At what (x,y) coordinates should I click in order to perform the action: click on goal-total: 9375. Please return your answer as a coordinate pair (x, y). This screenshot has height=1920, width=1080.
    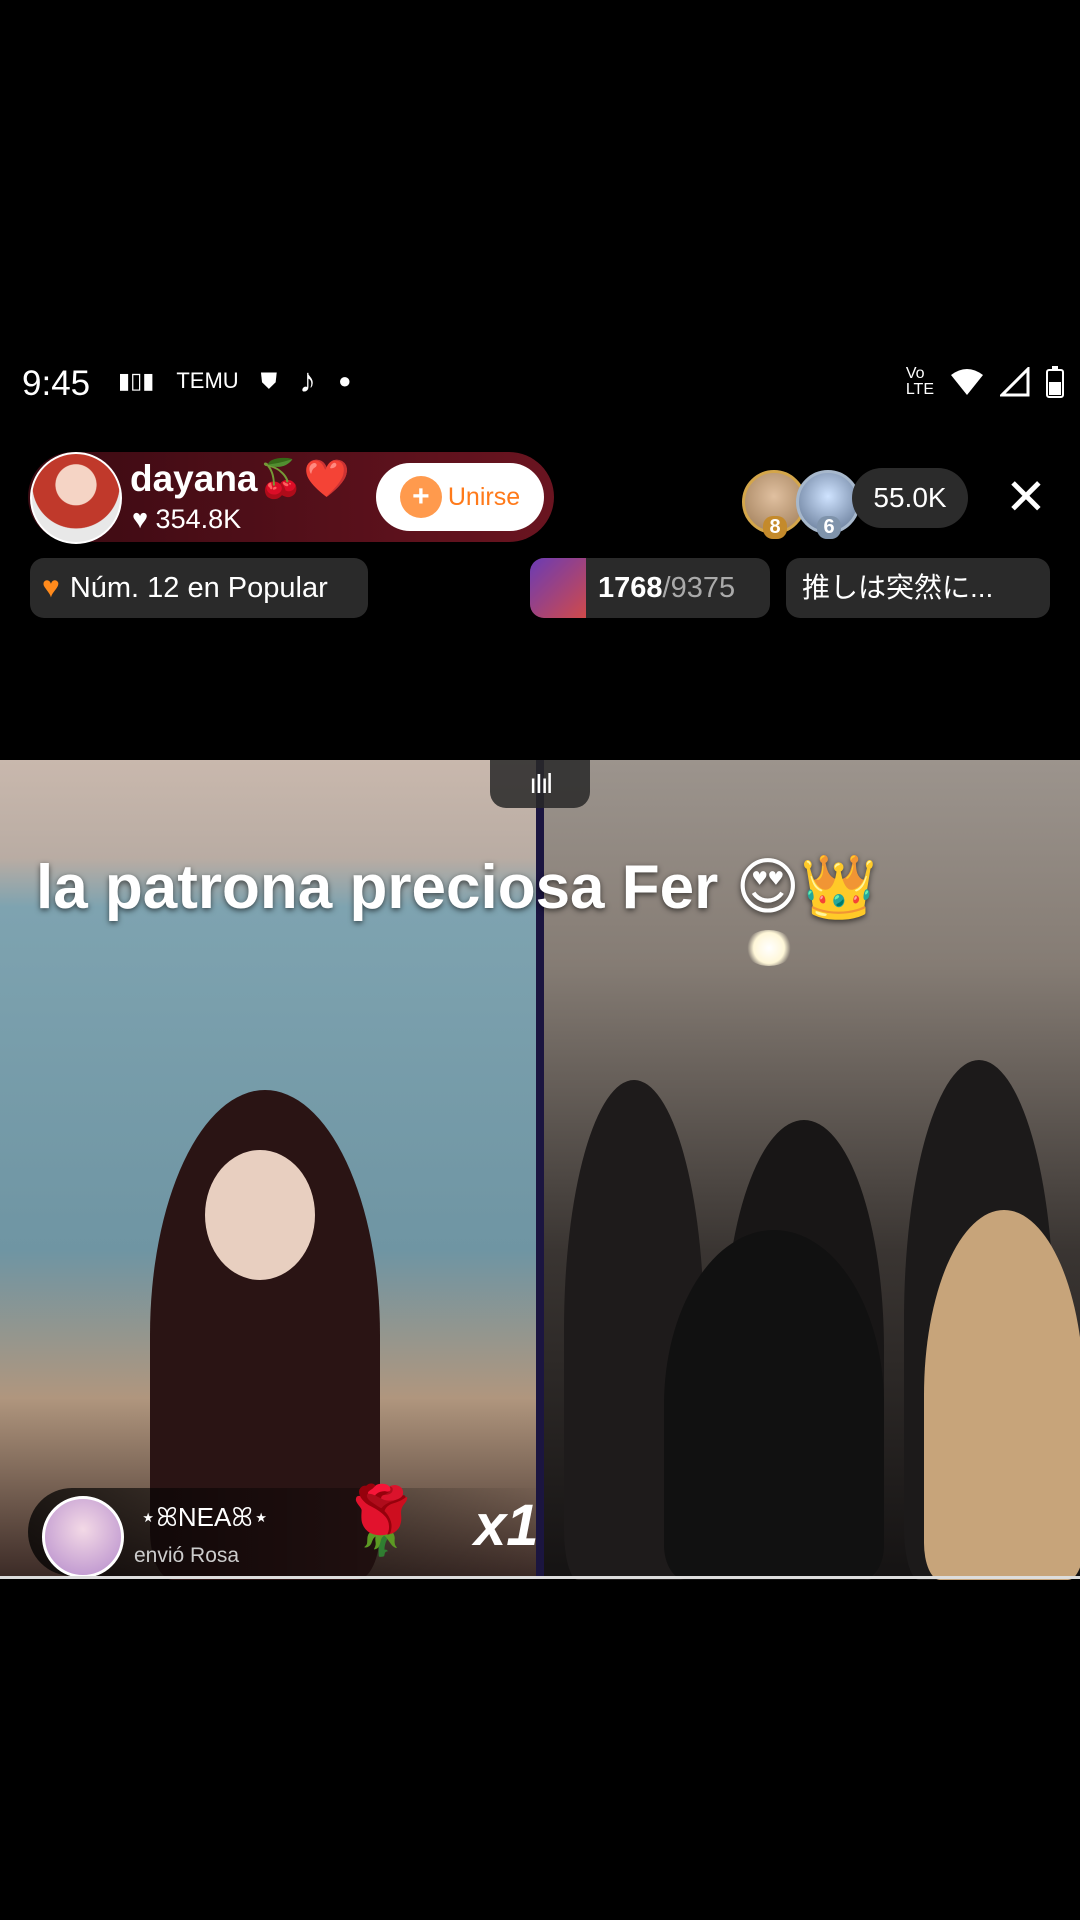
    Looking at the image, I should click on (703, 587).